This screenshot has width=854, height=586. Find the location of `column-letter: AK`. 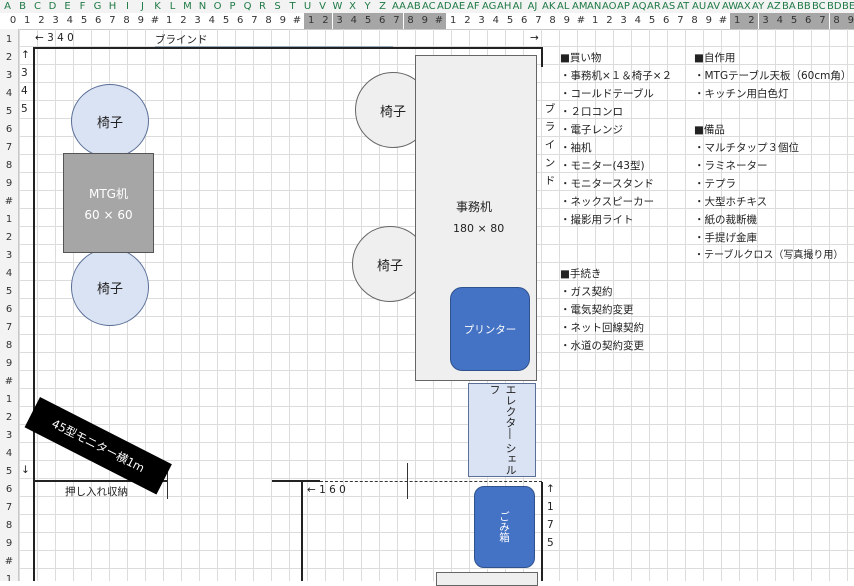

column-letter: AK is located at coordinates (548, 6).